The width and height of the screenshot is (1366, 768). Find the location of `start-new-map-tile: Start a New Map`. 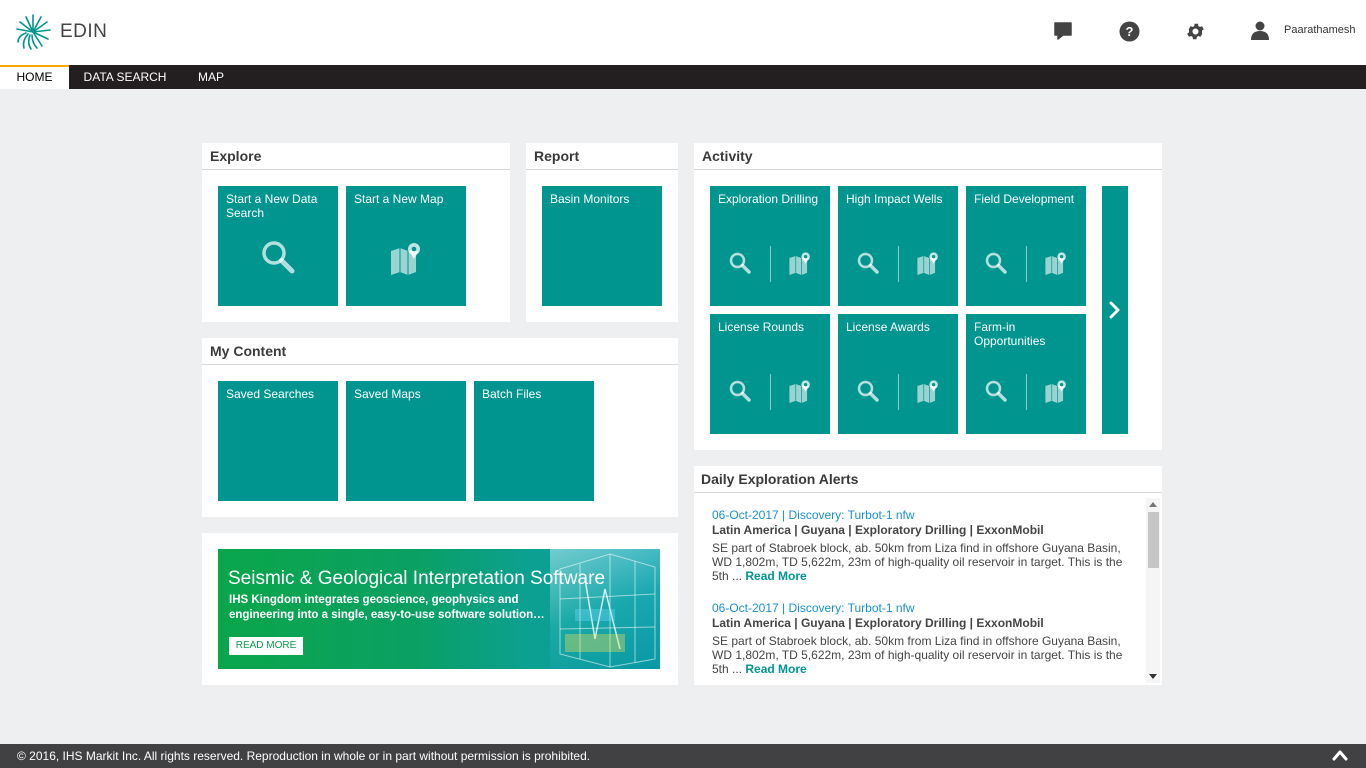

start-new-map-tile: Start a New Map is located at coordinates (406, 246).